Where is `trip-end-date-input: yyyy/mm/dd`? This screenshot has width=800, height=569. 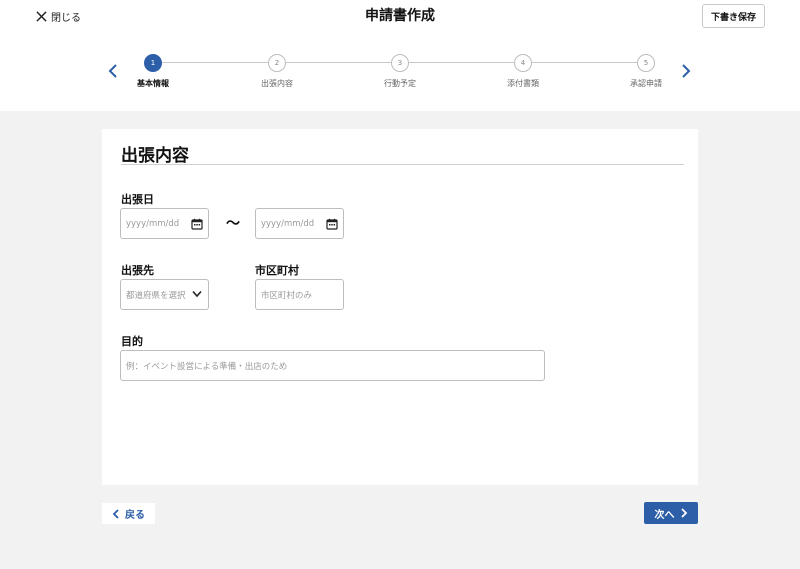
trip-end-date-input: yyyy/mm/dd is located at coordinates (299, 223).